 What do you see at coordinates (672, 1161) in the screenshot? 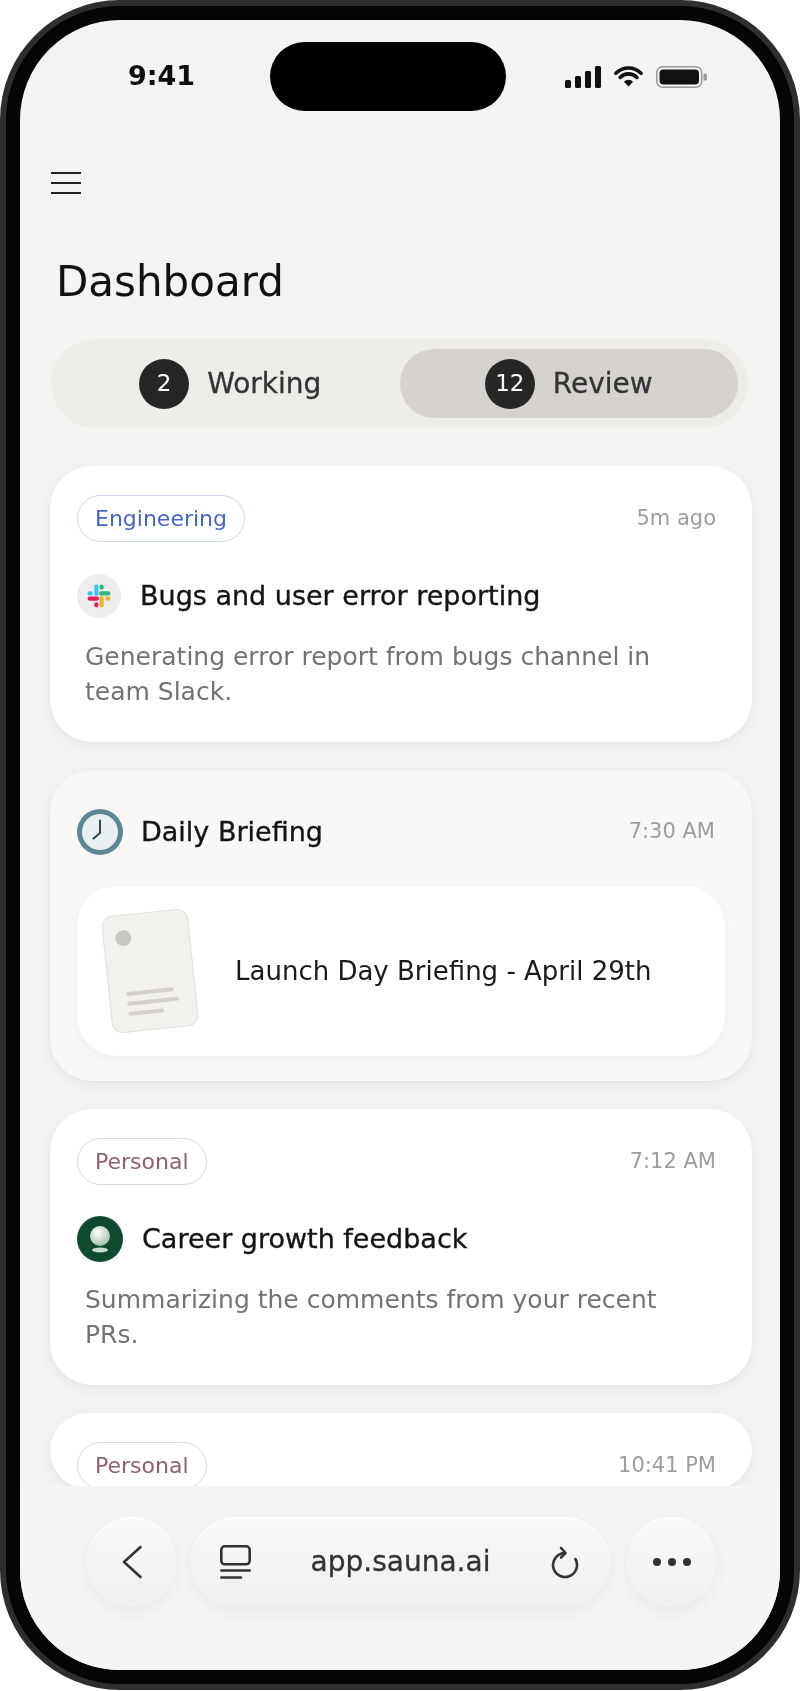
I see `timestamp: 7:12 AM` at bounding box center [672, 1161].